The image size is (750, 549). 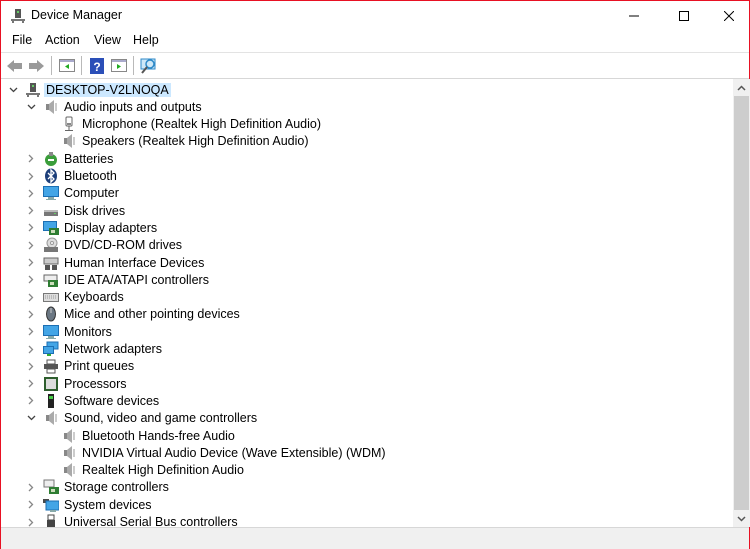 I want to click on tree-category: Audio inputs and outputs, so click(x=114, y=106).